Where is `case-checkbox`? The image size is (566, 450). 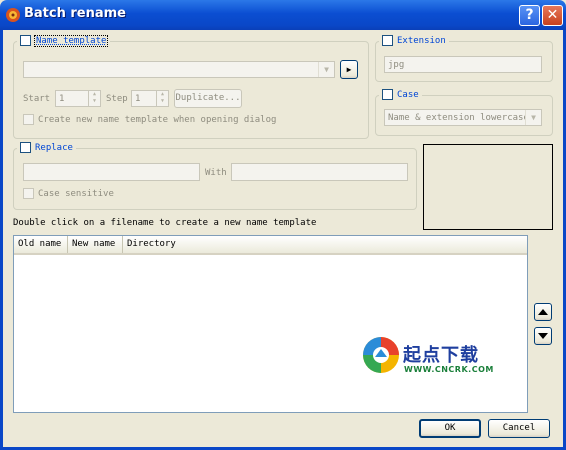
case-checkbox is located at coordinates (387, 94).